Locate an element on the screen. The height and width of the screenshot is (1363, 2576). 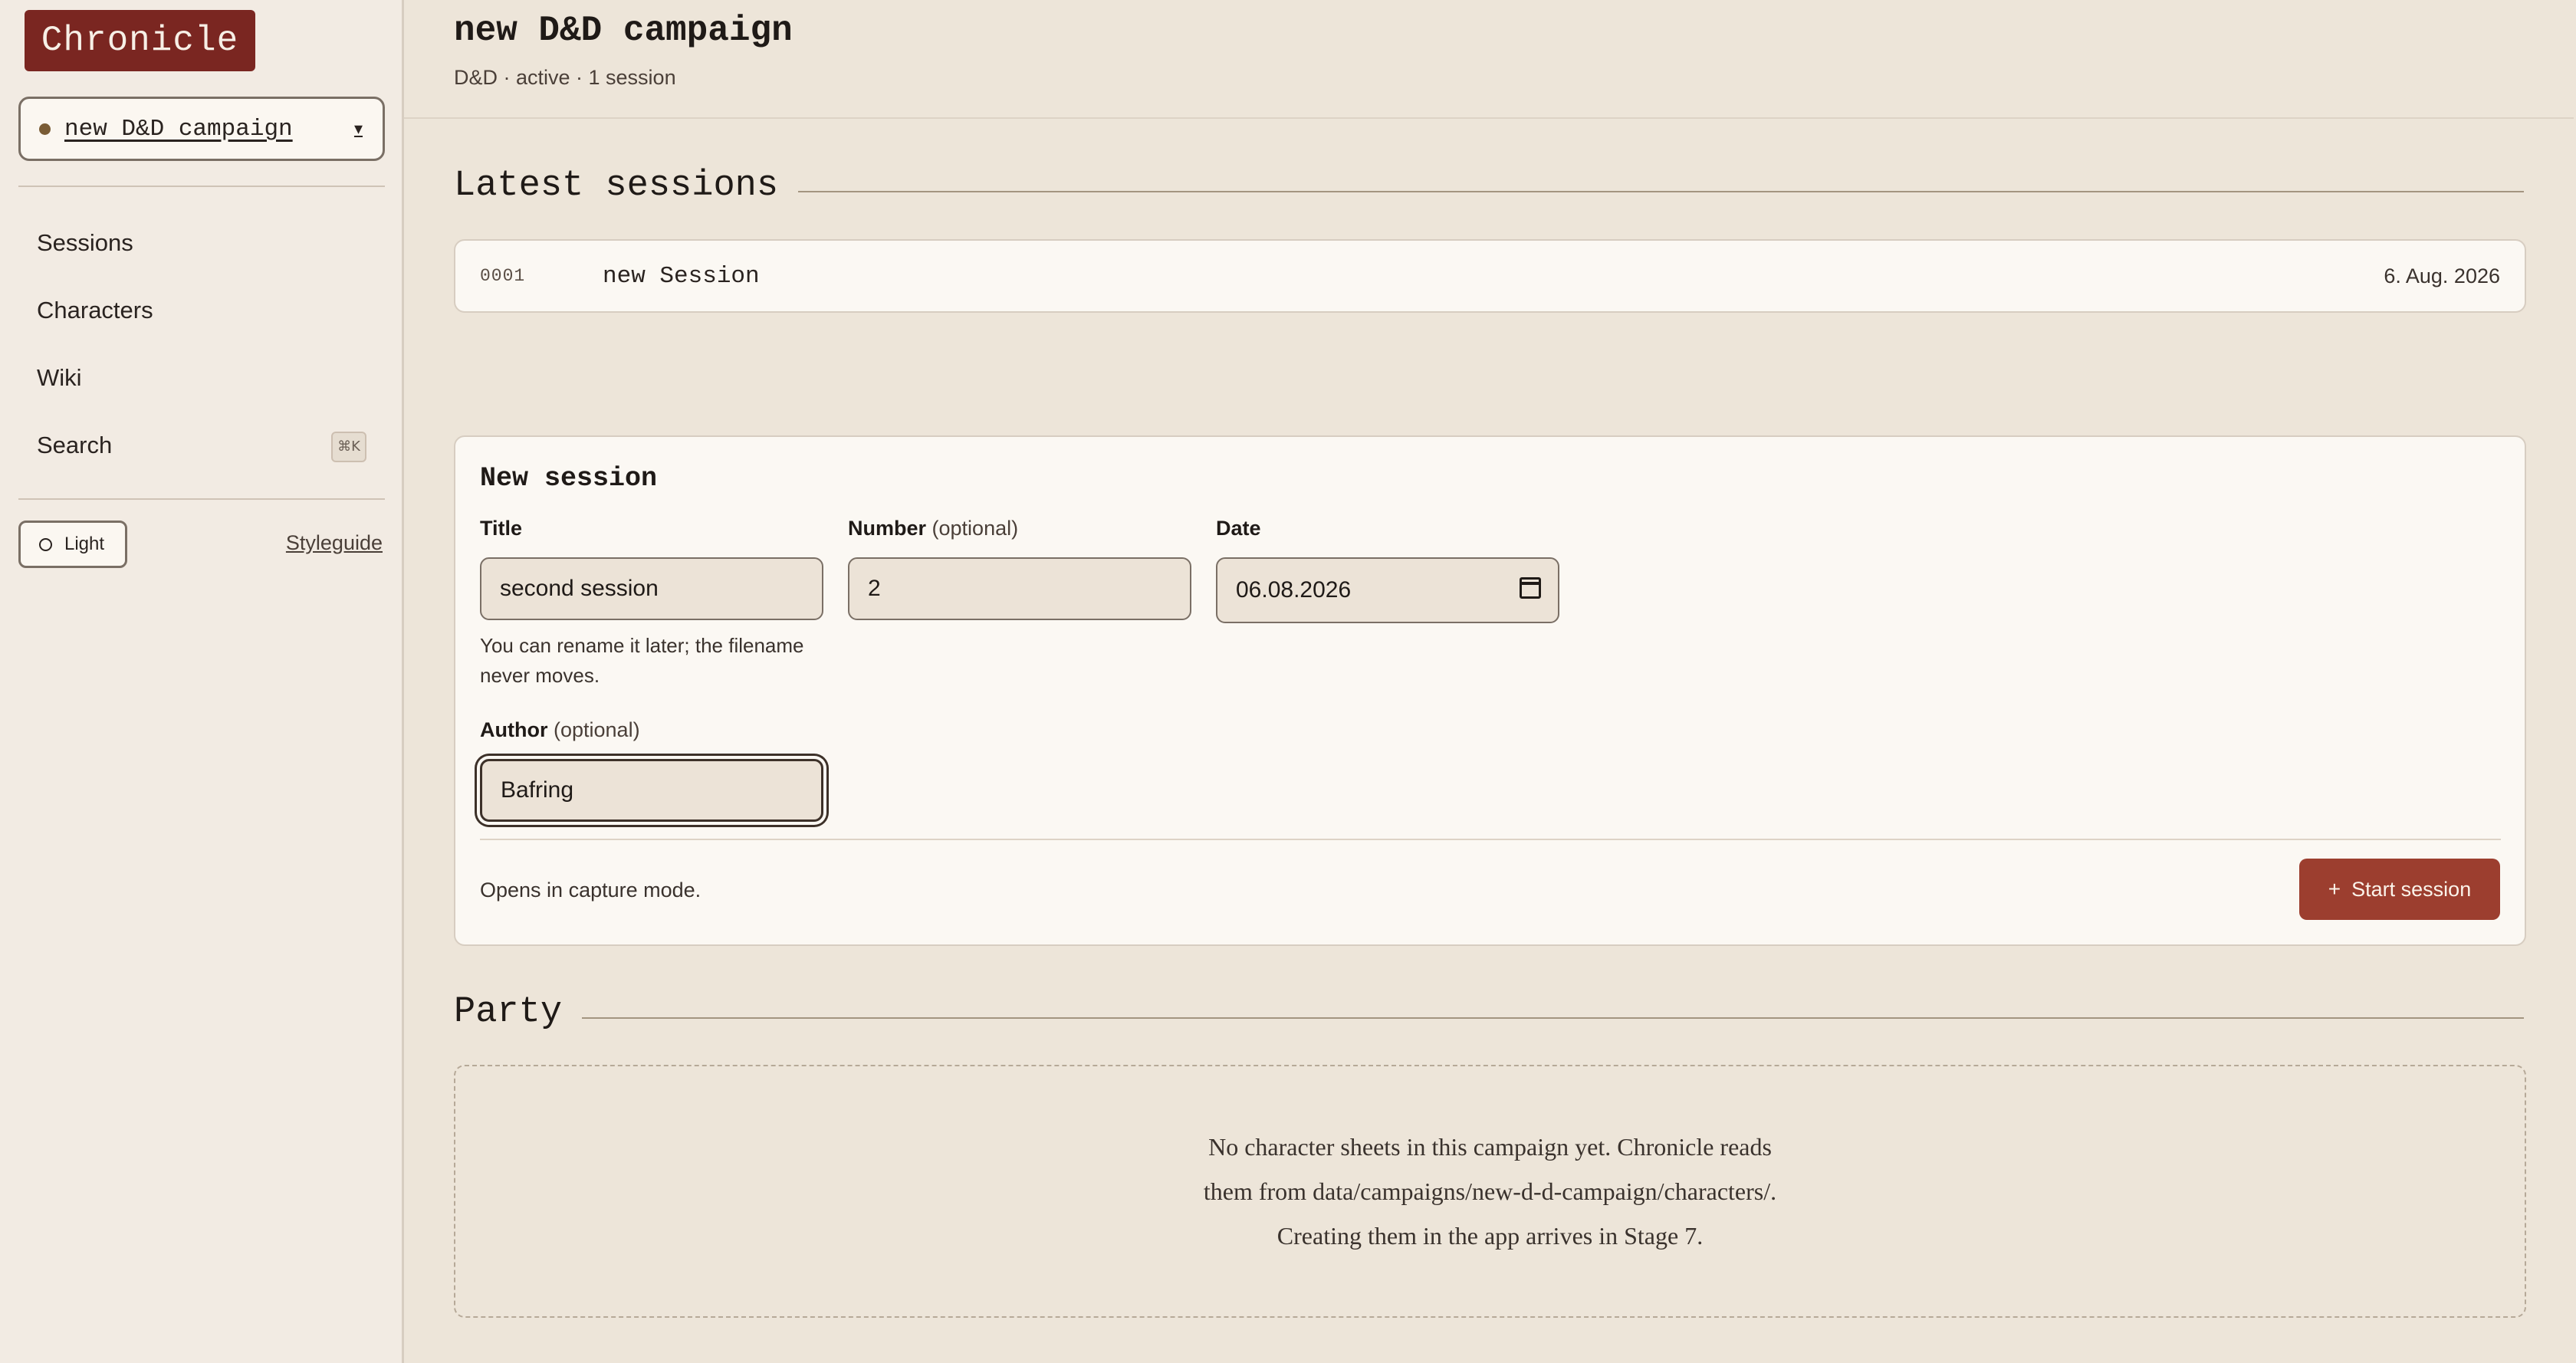
title-label-text: Title is located at coordinates (502, 528).